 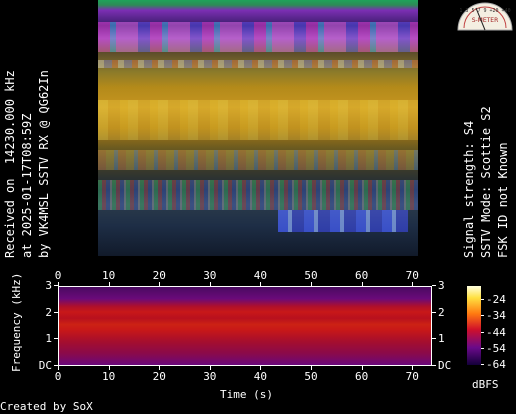 What do you see at coordinates (469, 189) in the screenshot?
I see `signal-strength-caption: Signal strength: S4` at bounding box center [469, 189].